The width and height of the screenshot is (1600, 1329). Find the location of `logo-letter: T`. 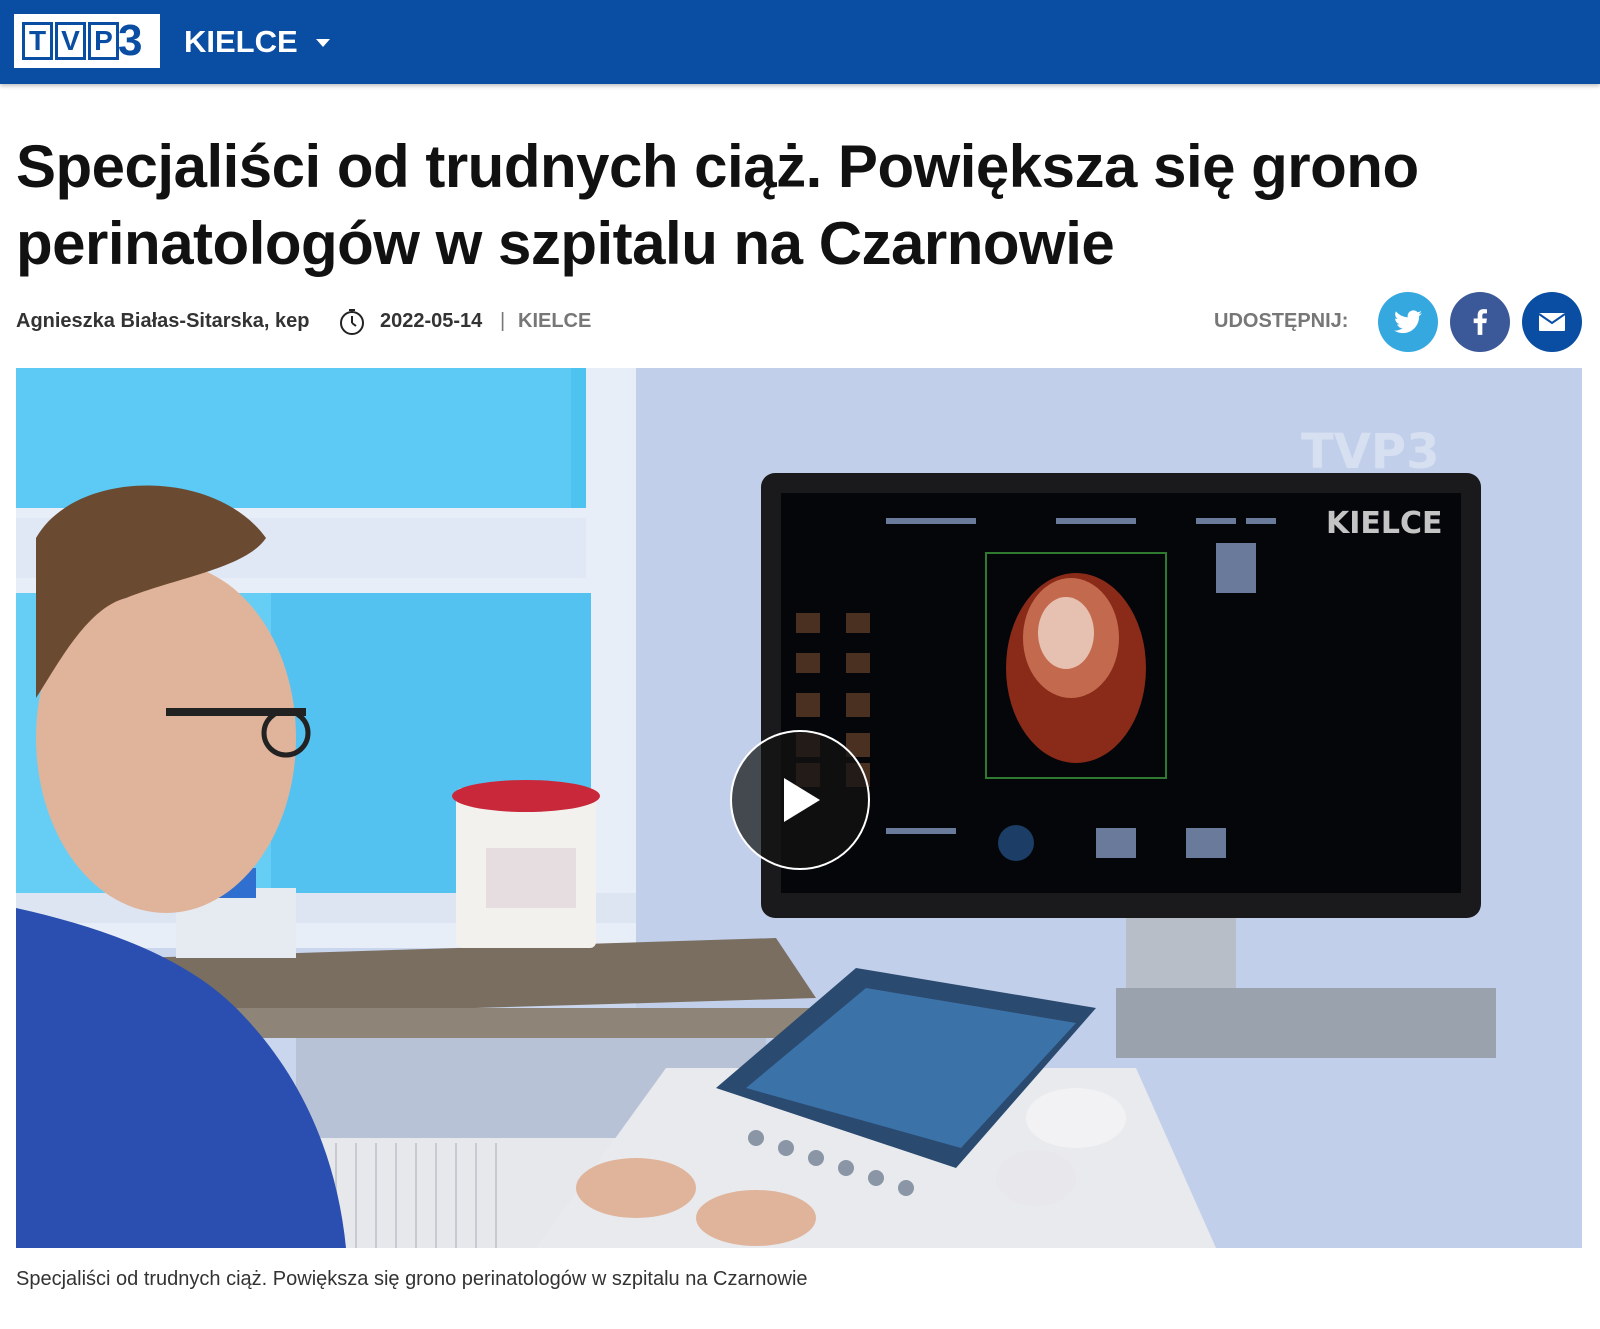

logo-letter: T is located at coordinates (37, 41).